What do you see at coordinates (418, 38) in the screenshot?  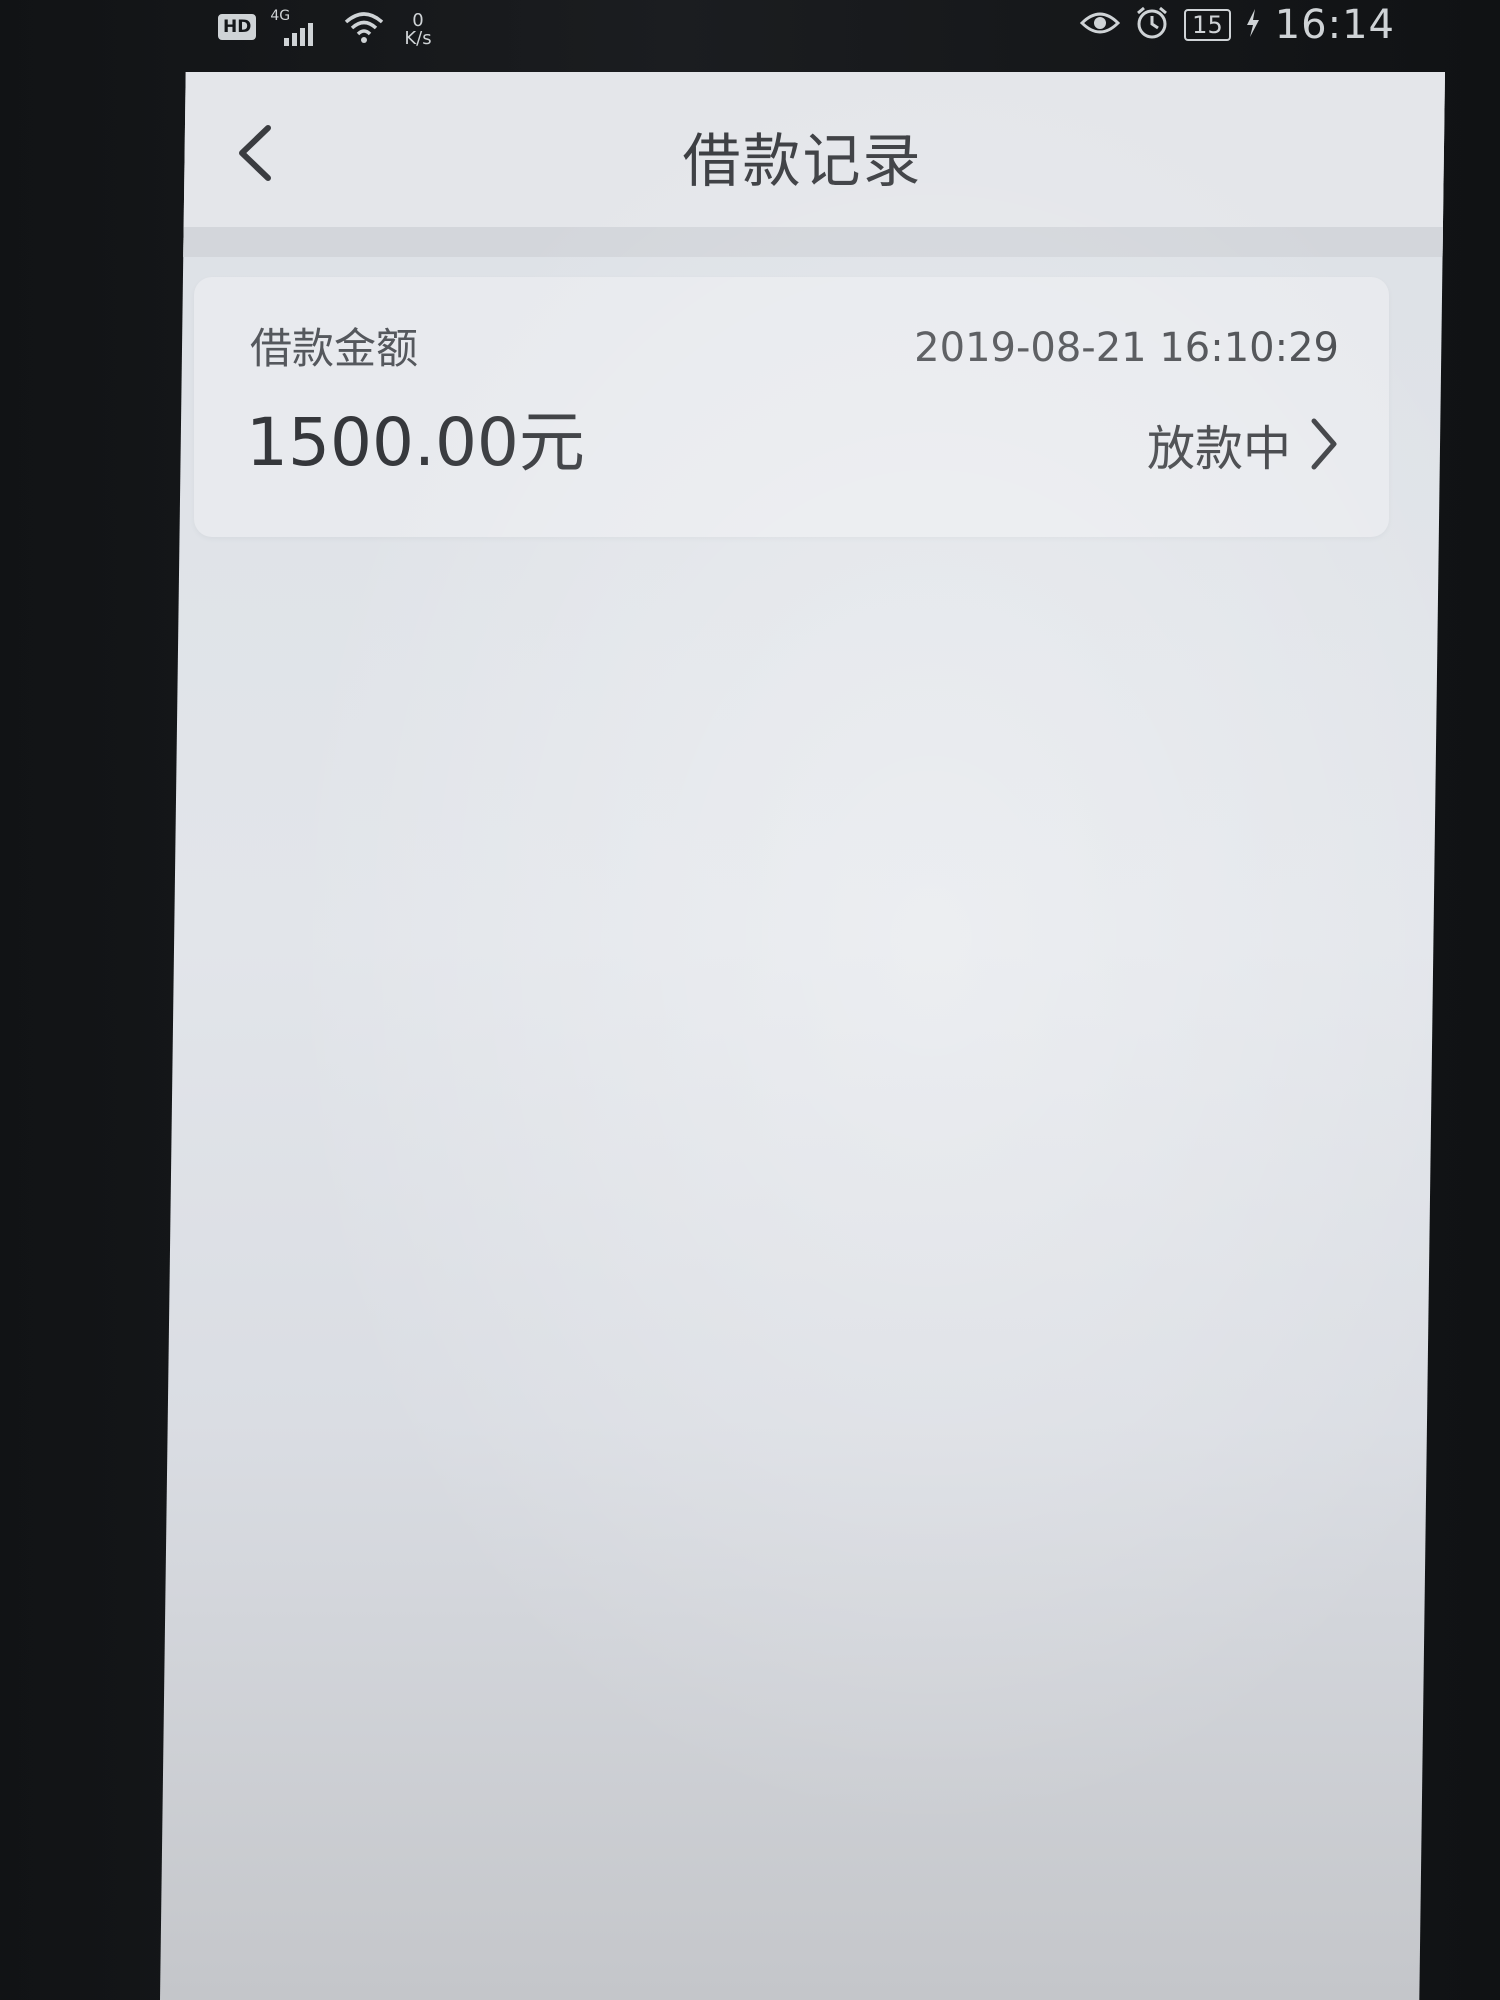 I see `network-speed-unit: K/s` at bounding box center [418, 38].